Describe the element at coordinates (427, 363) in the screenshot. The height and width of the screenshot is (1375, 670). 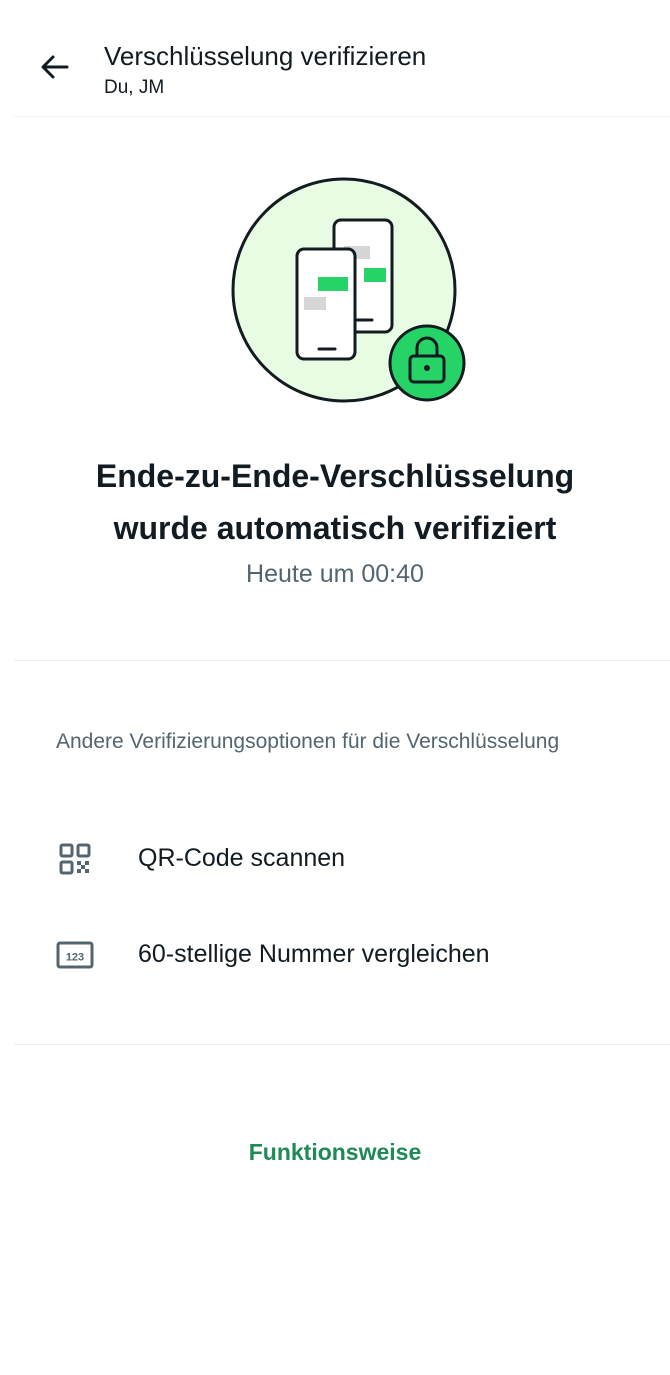
I see `lock-icon` at that location.